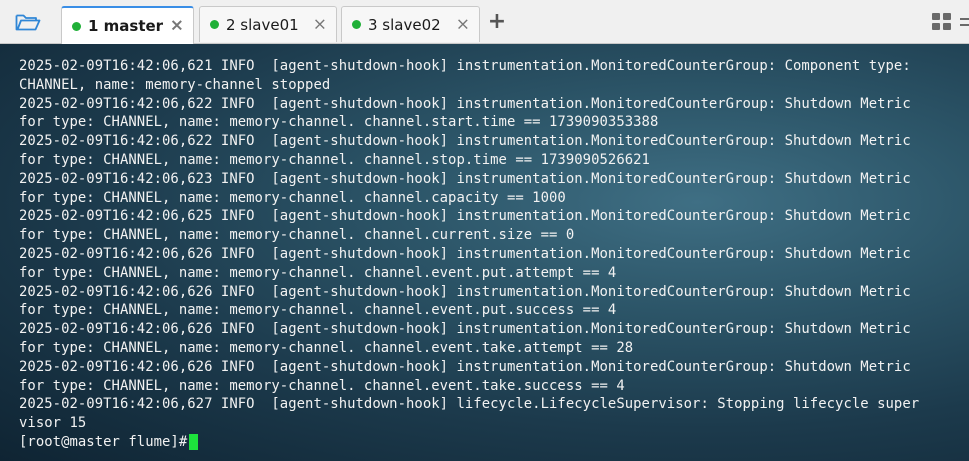 This screenshot has height=461, width=969. What do you see at coordinates (262, 24) in the screenshot?
I see `tab-label: 2 slave01` at bounding box center [262, 24].